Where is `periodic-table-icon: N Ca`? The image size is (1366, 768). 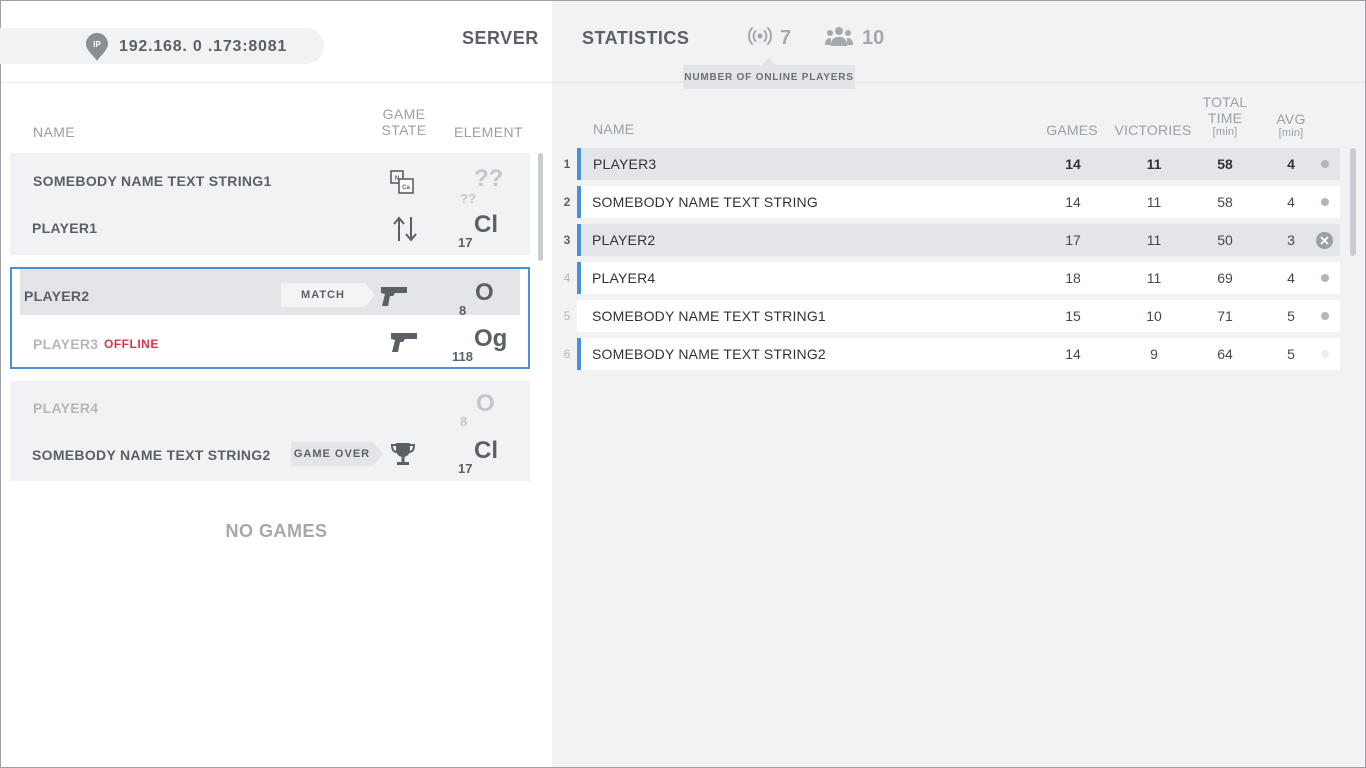 periodic-table-icon: N Ca is located at coordinates (402, 182).